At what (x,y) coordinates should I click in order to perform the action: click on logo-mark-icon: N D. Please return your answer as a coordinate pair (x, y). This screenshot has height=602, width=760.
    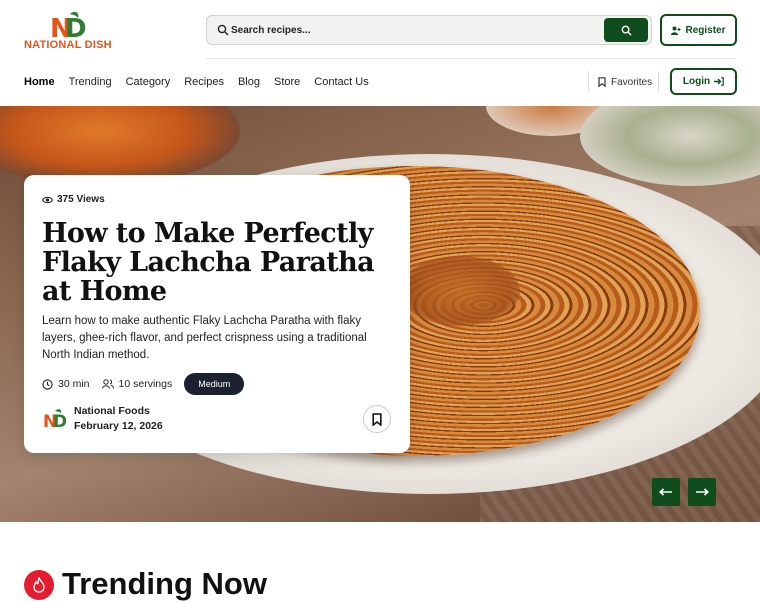
    Looking at the image, I should click on (68, 25).